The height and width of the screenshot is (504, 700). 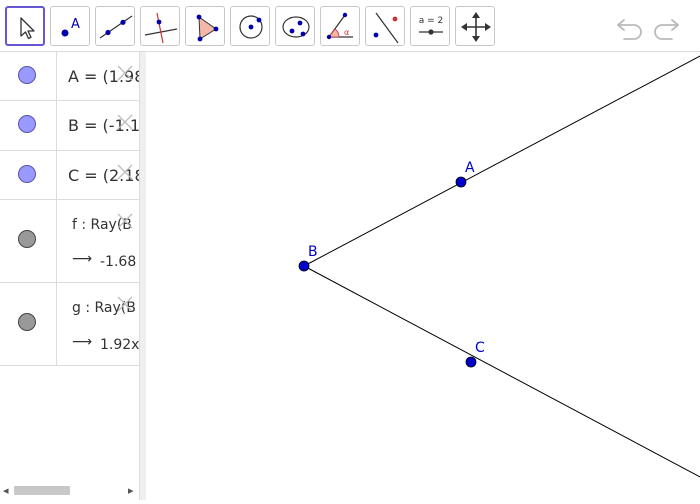 I want to click on circle-tool-button, so click(x=250, y=26).